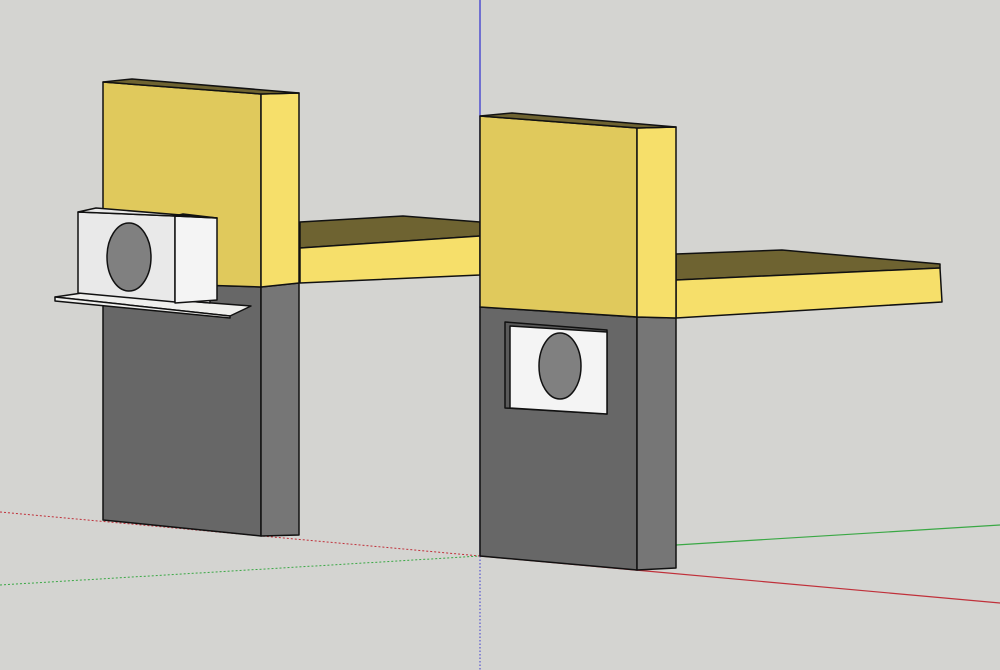  I want to click on left-ac-right-face, so click(196, 259).